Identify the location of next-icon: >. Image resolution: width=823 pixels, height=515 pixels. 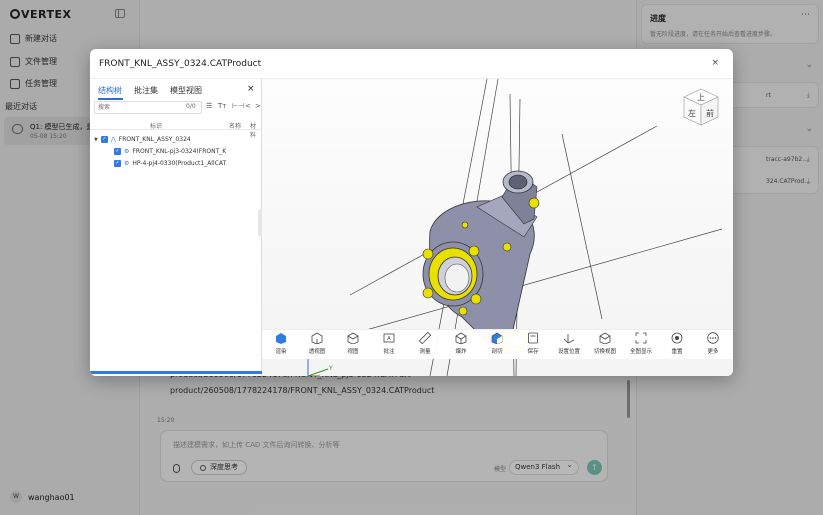
(258, 106).